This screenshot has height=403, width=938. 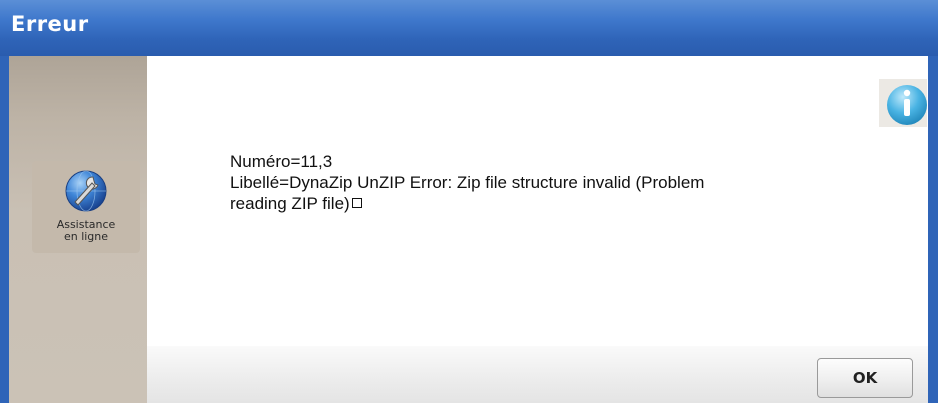 What do you see at coordinates (469, 28) in the screenshot?
I see `title-bar: Erreur` at bounding box center [469, 28].